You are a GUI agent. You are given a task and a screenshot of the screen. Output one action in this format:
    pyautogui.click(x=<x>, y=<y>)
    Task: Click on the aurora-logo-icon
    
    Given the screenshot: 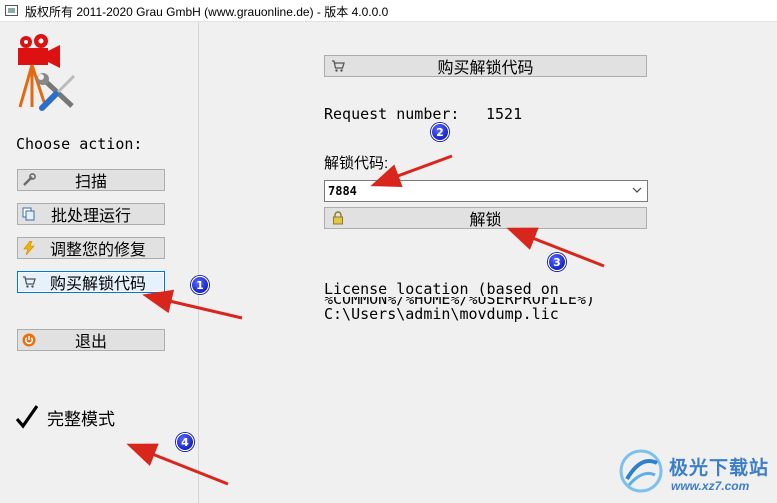 What is the action you would take?
    pyautogui.click(x=641, y=471)
    